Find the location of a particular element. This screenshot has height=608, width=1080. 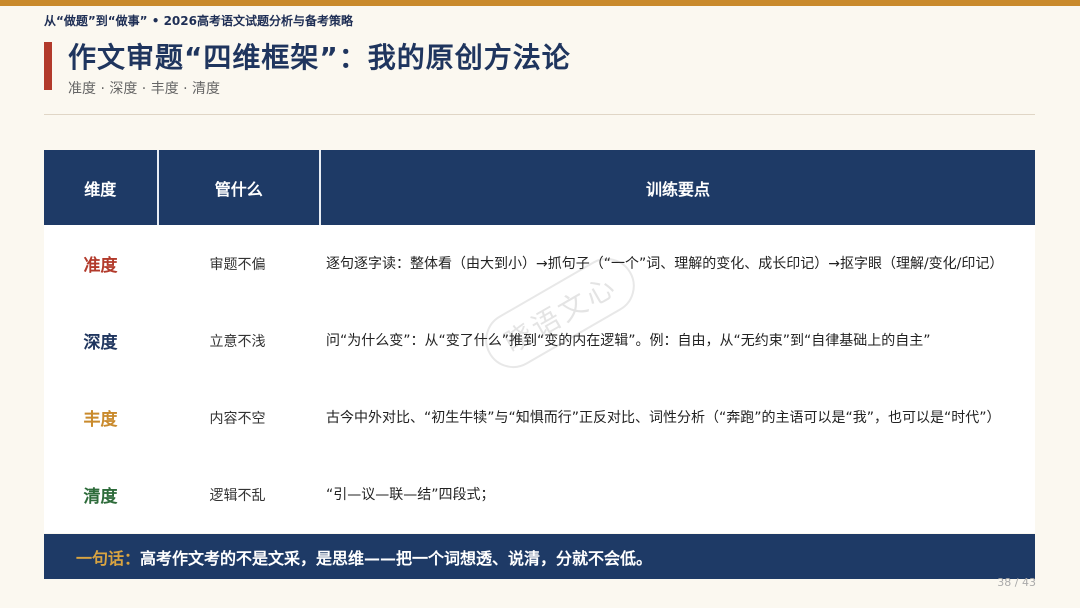

dimension-label: 准度 is located at coordinates (100, 266).